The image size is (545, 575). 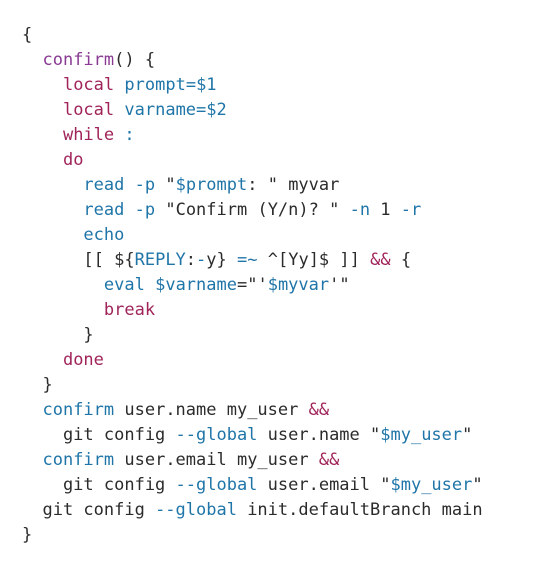 I want to click on code-token-text: user.email my_user, so click(x=216, y=460).